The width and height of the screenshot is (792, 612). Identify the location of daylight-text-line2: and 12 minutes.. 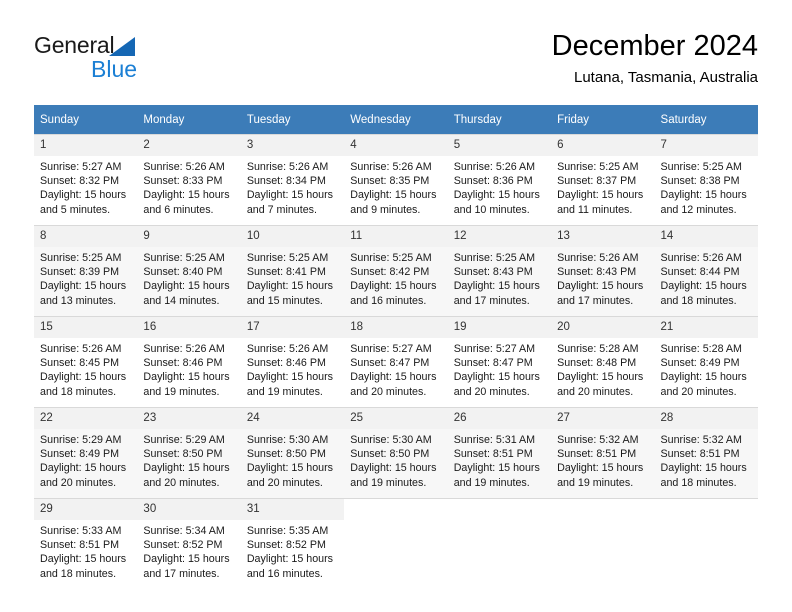
(698, 209).